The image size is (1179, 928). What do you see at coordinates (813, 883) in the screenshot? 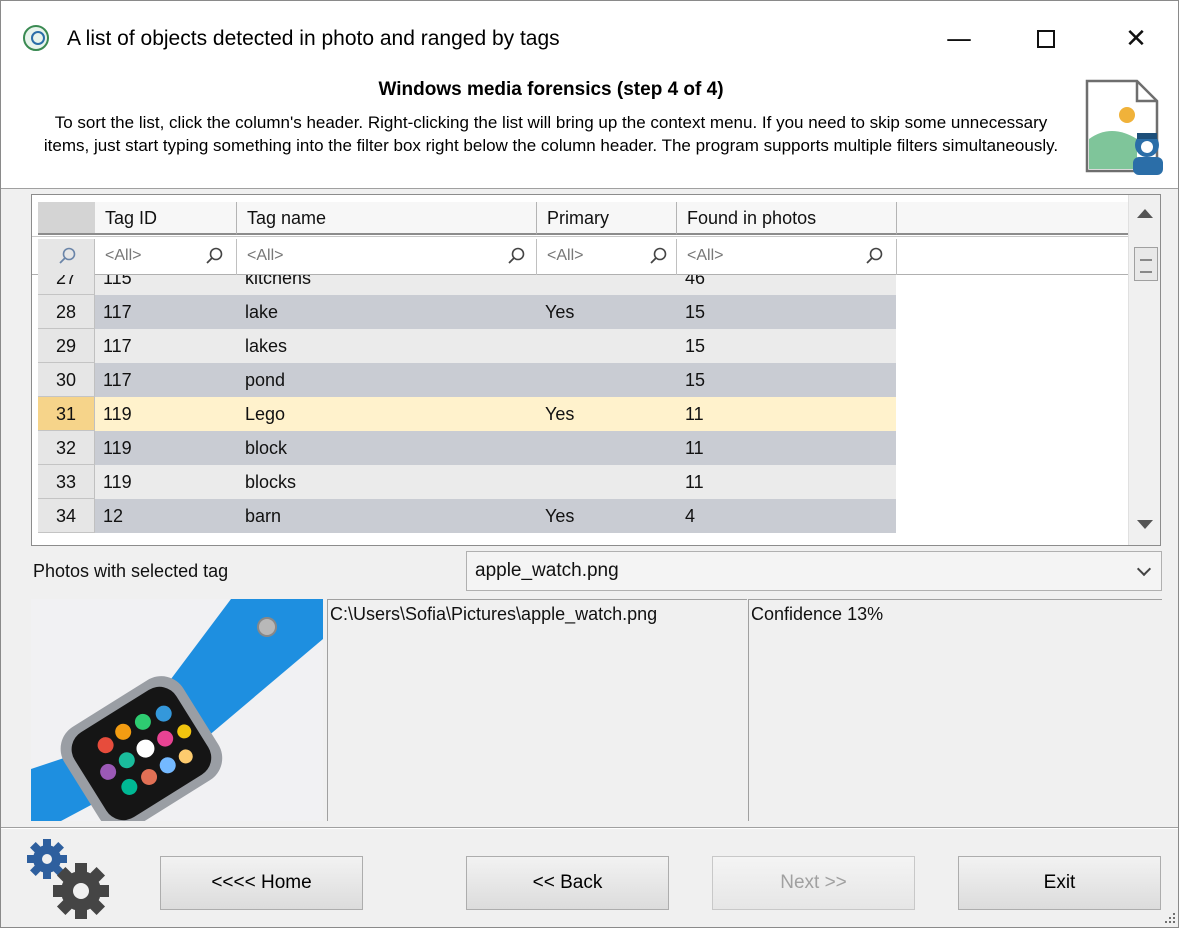
I see `next-button: Next >>` at bounding box center [813, 883].